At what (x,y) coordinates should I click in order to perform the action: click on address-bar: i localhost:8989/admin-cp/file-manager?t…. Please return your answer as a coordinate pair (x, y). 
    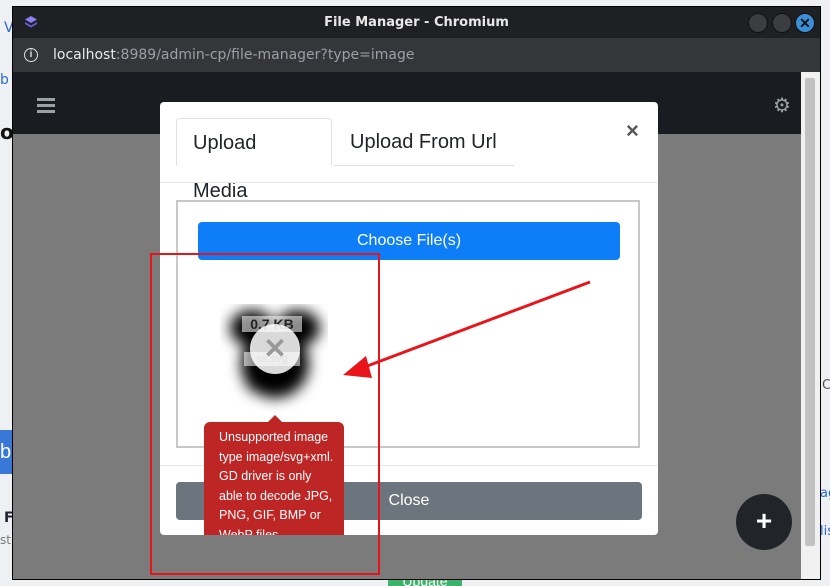
    Looking at the image, I should click on (416, 55).